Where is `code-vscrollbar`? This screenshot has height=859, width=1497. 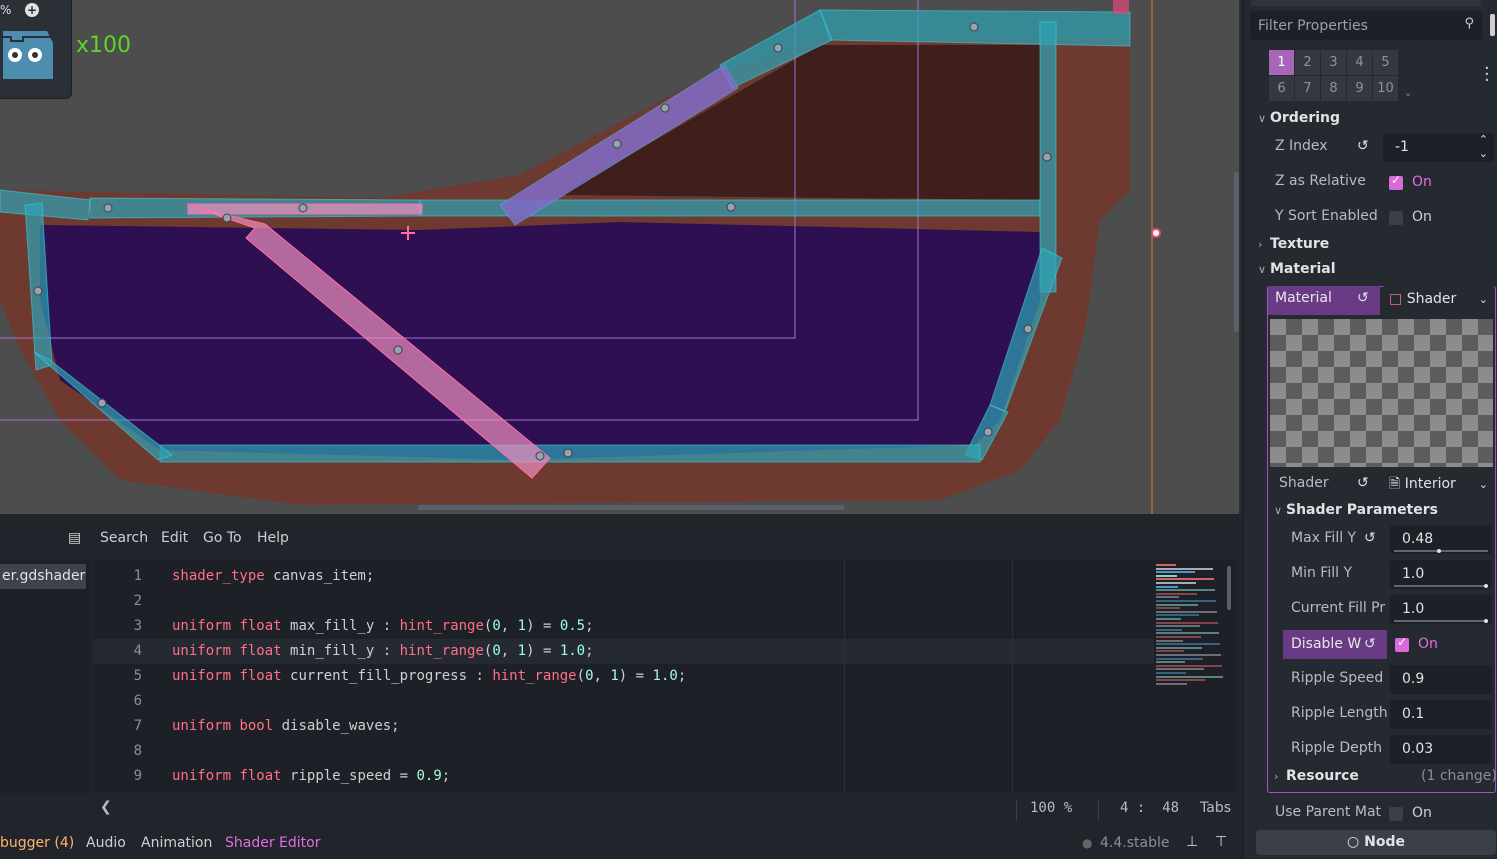 code-vscrollbar is located at coordinates (1229, 588).